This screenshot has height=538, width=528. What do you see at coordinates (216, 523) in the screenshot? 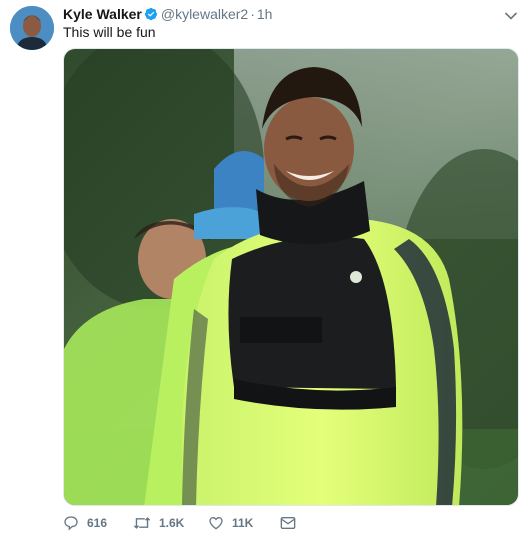
I see `heart-icon` at bounding box center [216, 523].